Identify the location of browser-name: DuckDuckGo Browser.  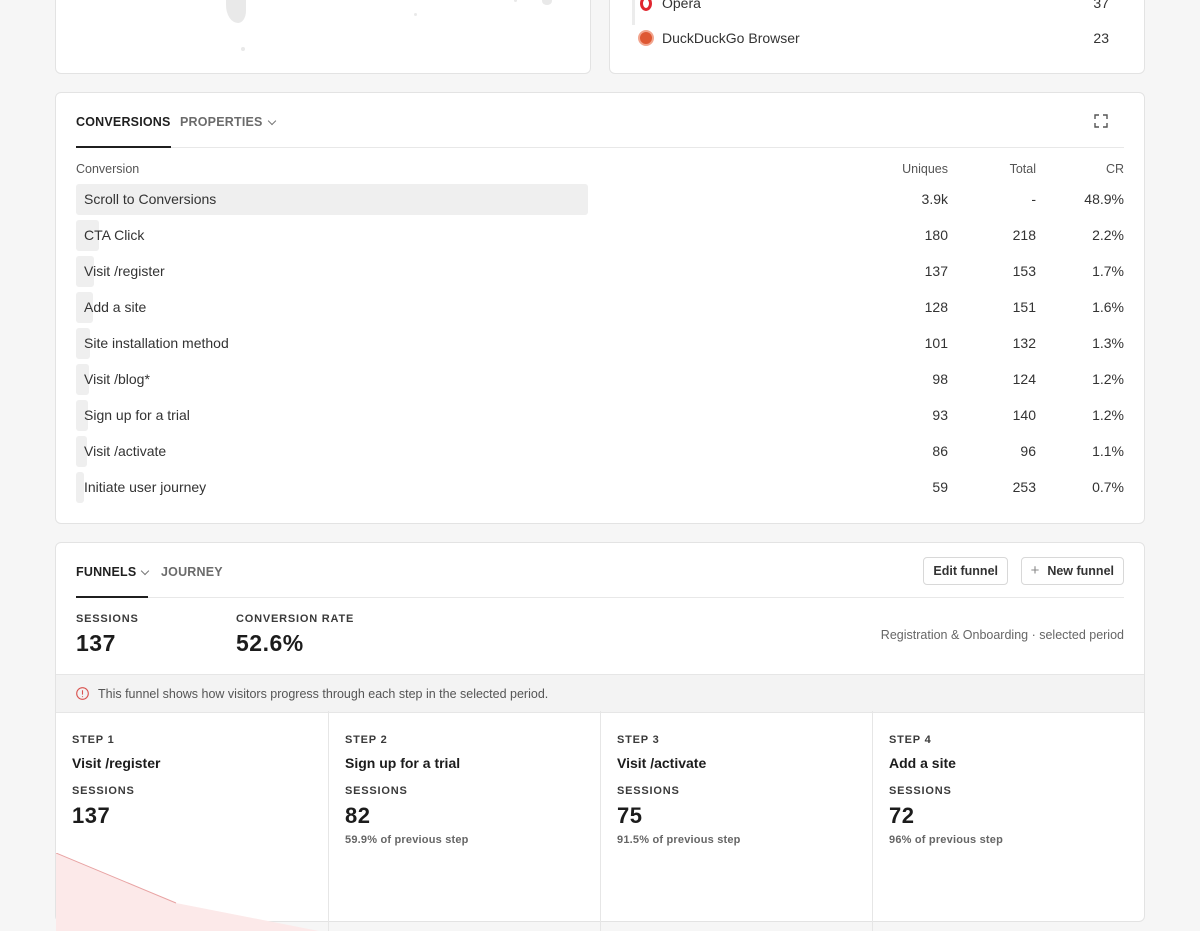
(731, 38).